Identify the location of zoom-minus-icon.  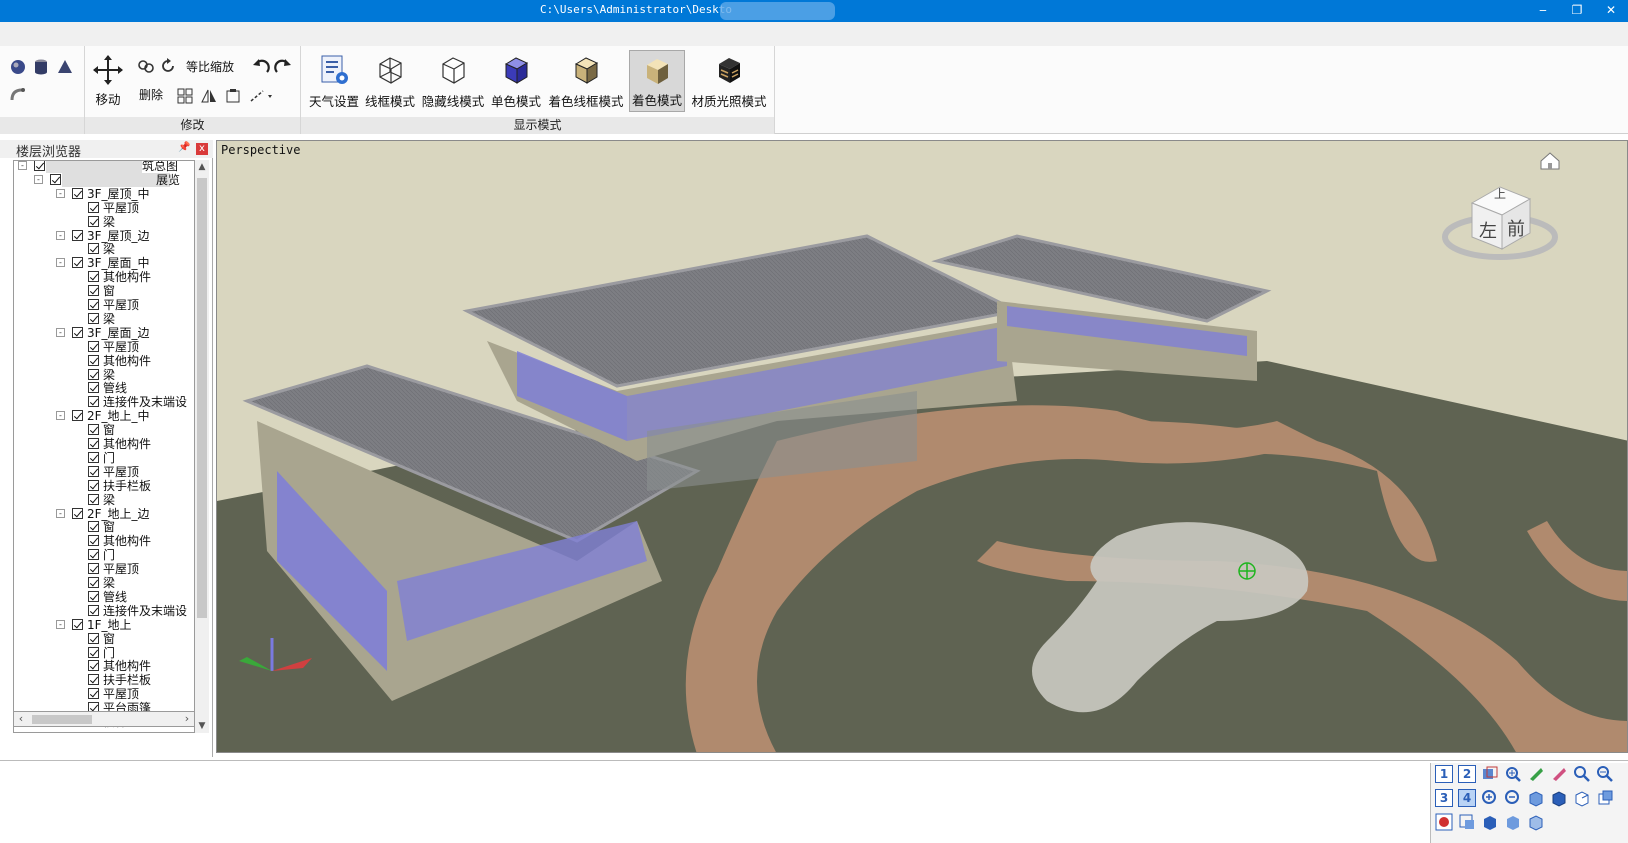
(1513, 798).